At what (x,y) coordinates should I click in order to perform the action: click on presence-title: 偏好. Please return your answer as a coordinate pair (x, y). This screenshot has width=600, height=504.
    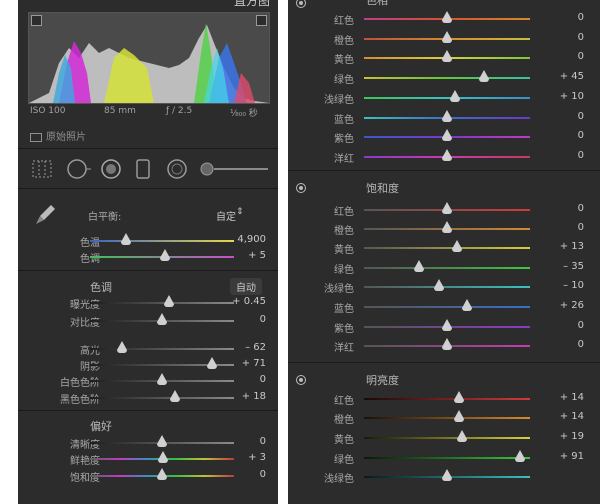
    Looking at the image, I should click on (101, 426).